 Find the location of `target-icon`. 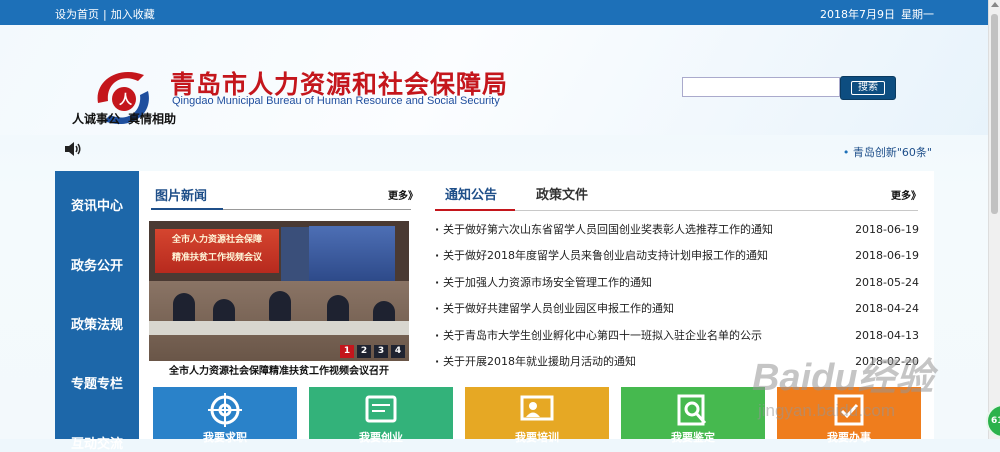

target-icon is located at coordinates (225, 410).